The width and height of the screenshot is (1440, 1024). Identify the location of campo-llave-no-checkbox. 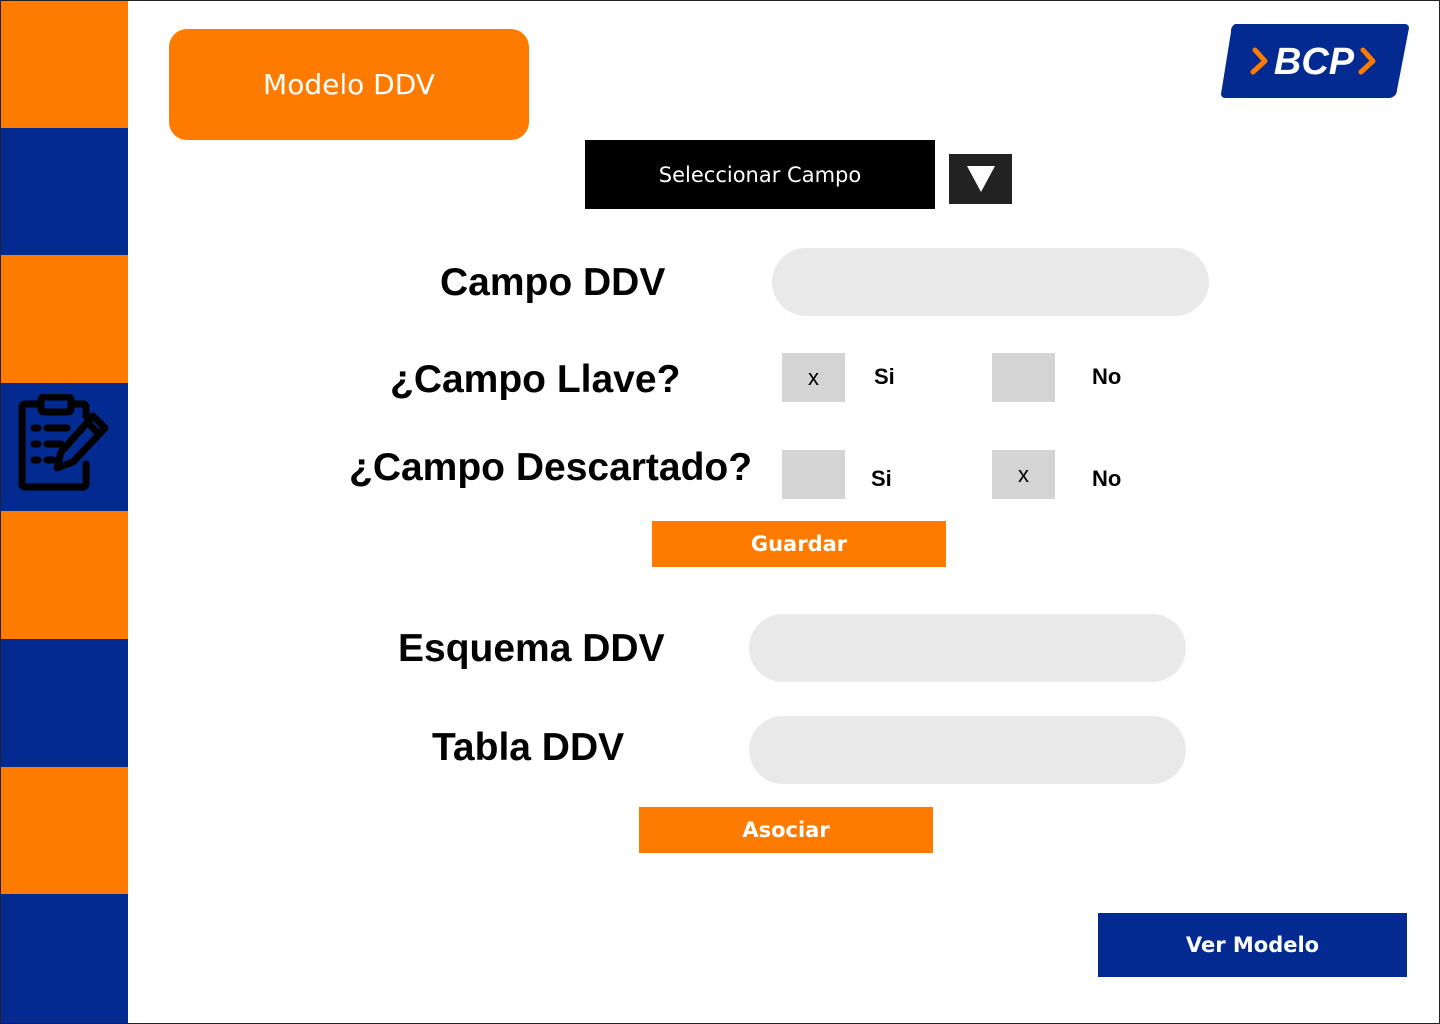
(1023, 377).